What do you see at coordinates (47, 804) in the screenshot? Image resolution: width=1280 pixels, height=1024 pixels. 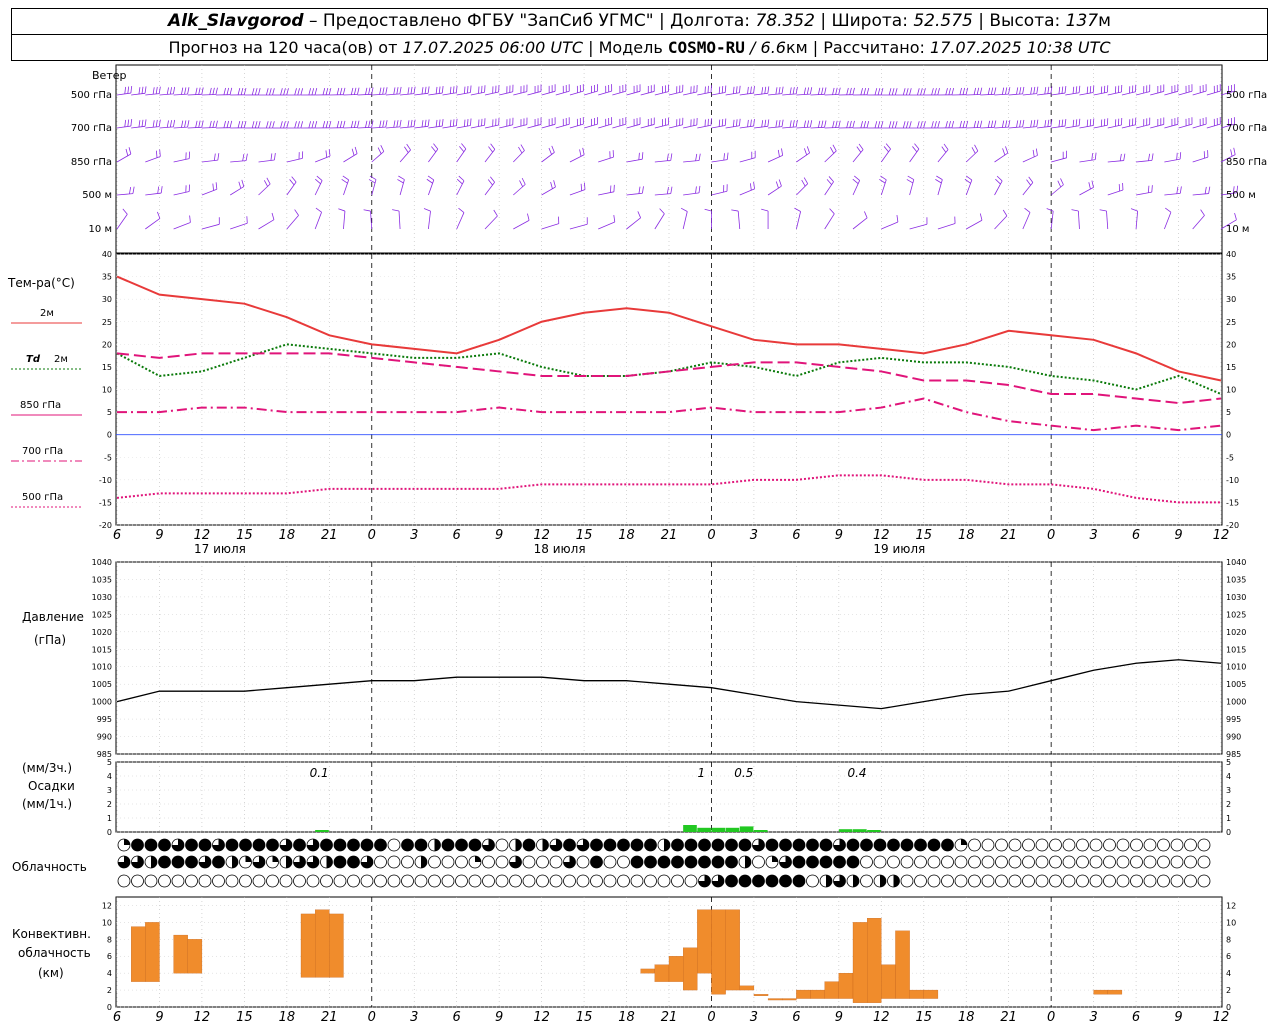 I see `precip-unit-1h: (мм/1ч.)` at bounding box center [47, 804].